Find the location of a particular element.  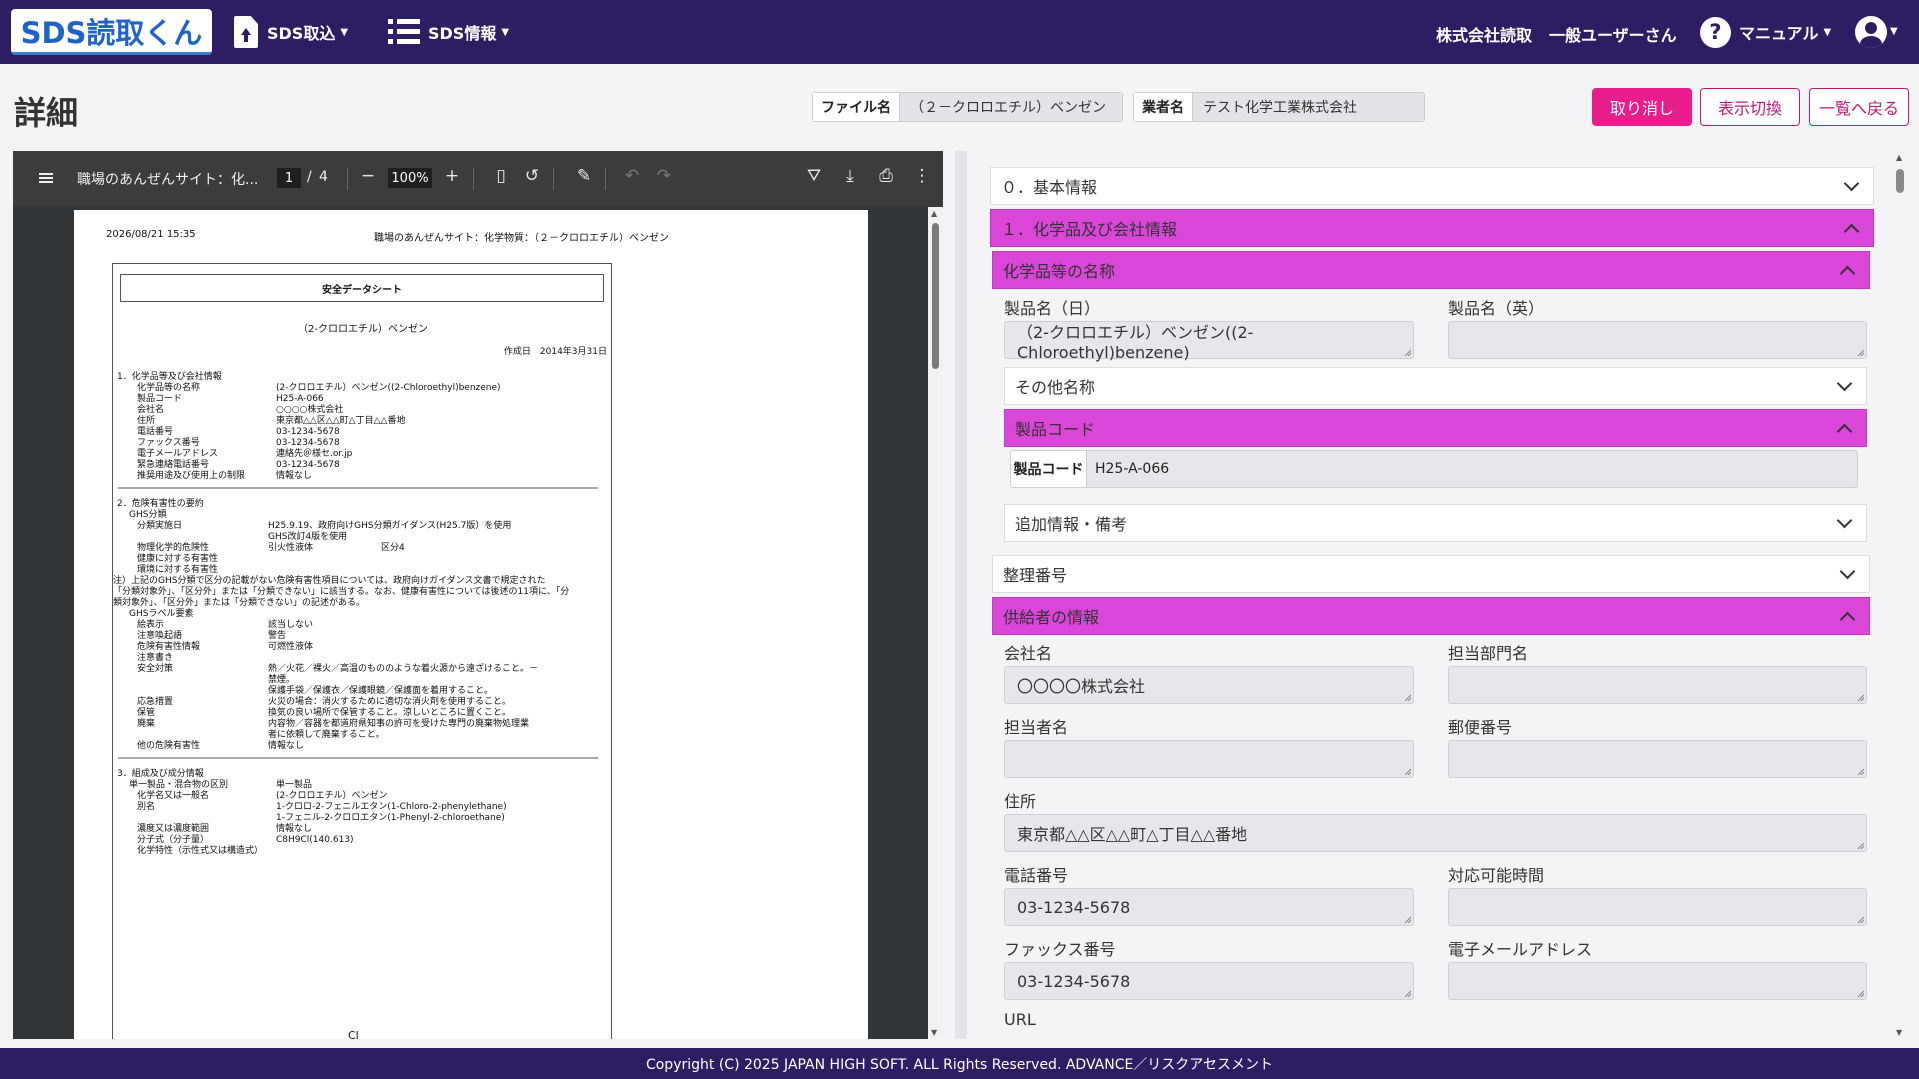

print-icon: ⎙ is located at coordinates (886, 176).